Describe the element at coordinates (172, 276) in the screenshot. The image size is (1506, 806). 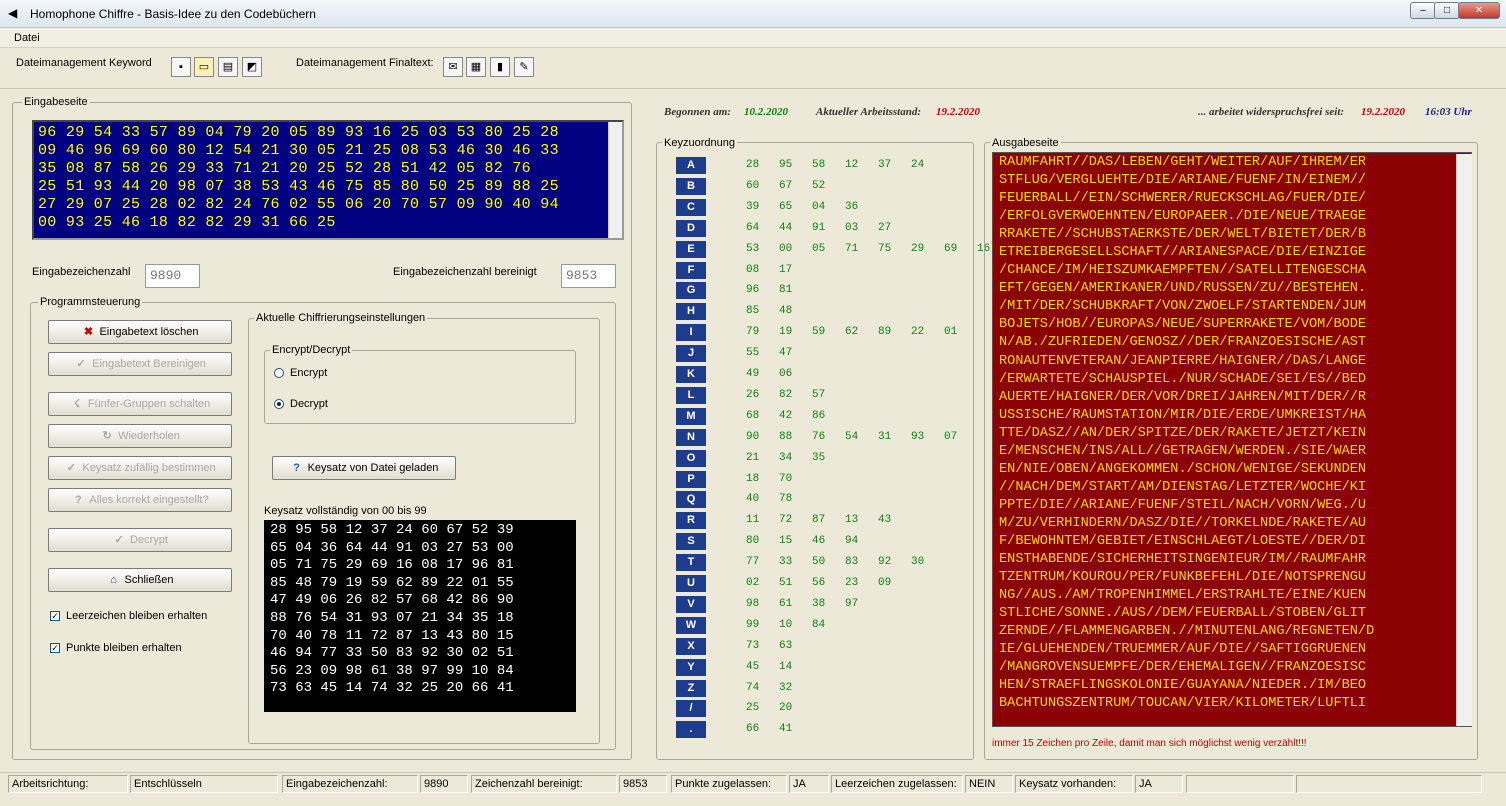
I see `input-count-field: 9890` at that location.